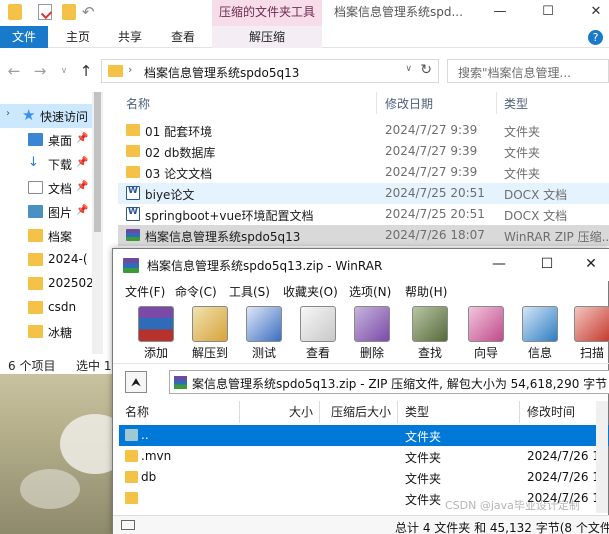 This screenshot has width=609, height=534. What do you see at coordinates (91, 12) in the screenshot?
I see `undo-icon: ↶` at bounding box center [91, 12].